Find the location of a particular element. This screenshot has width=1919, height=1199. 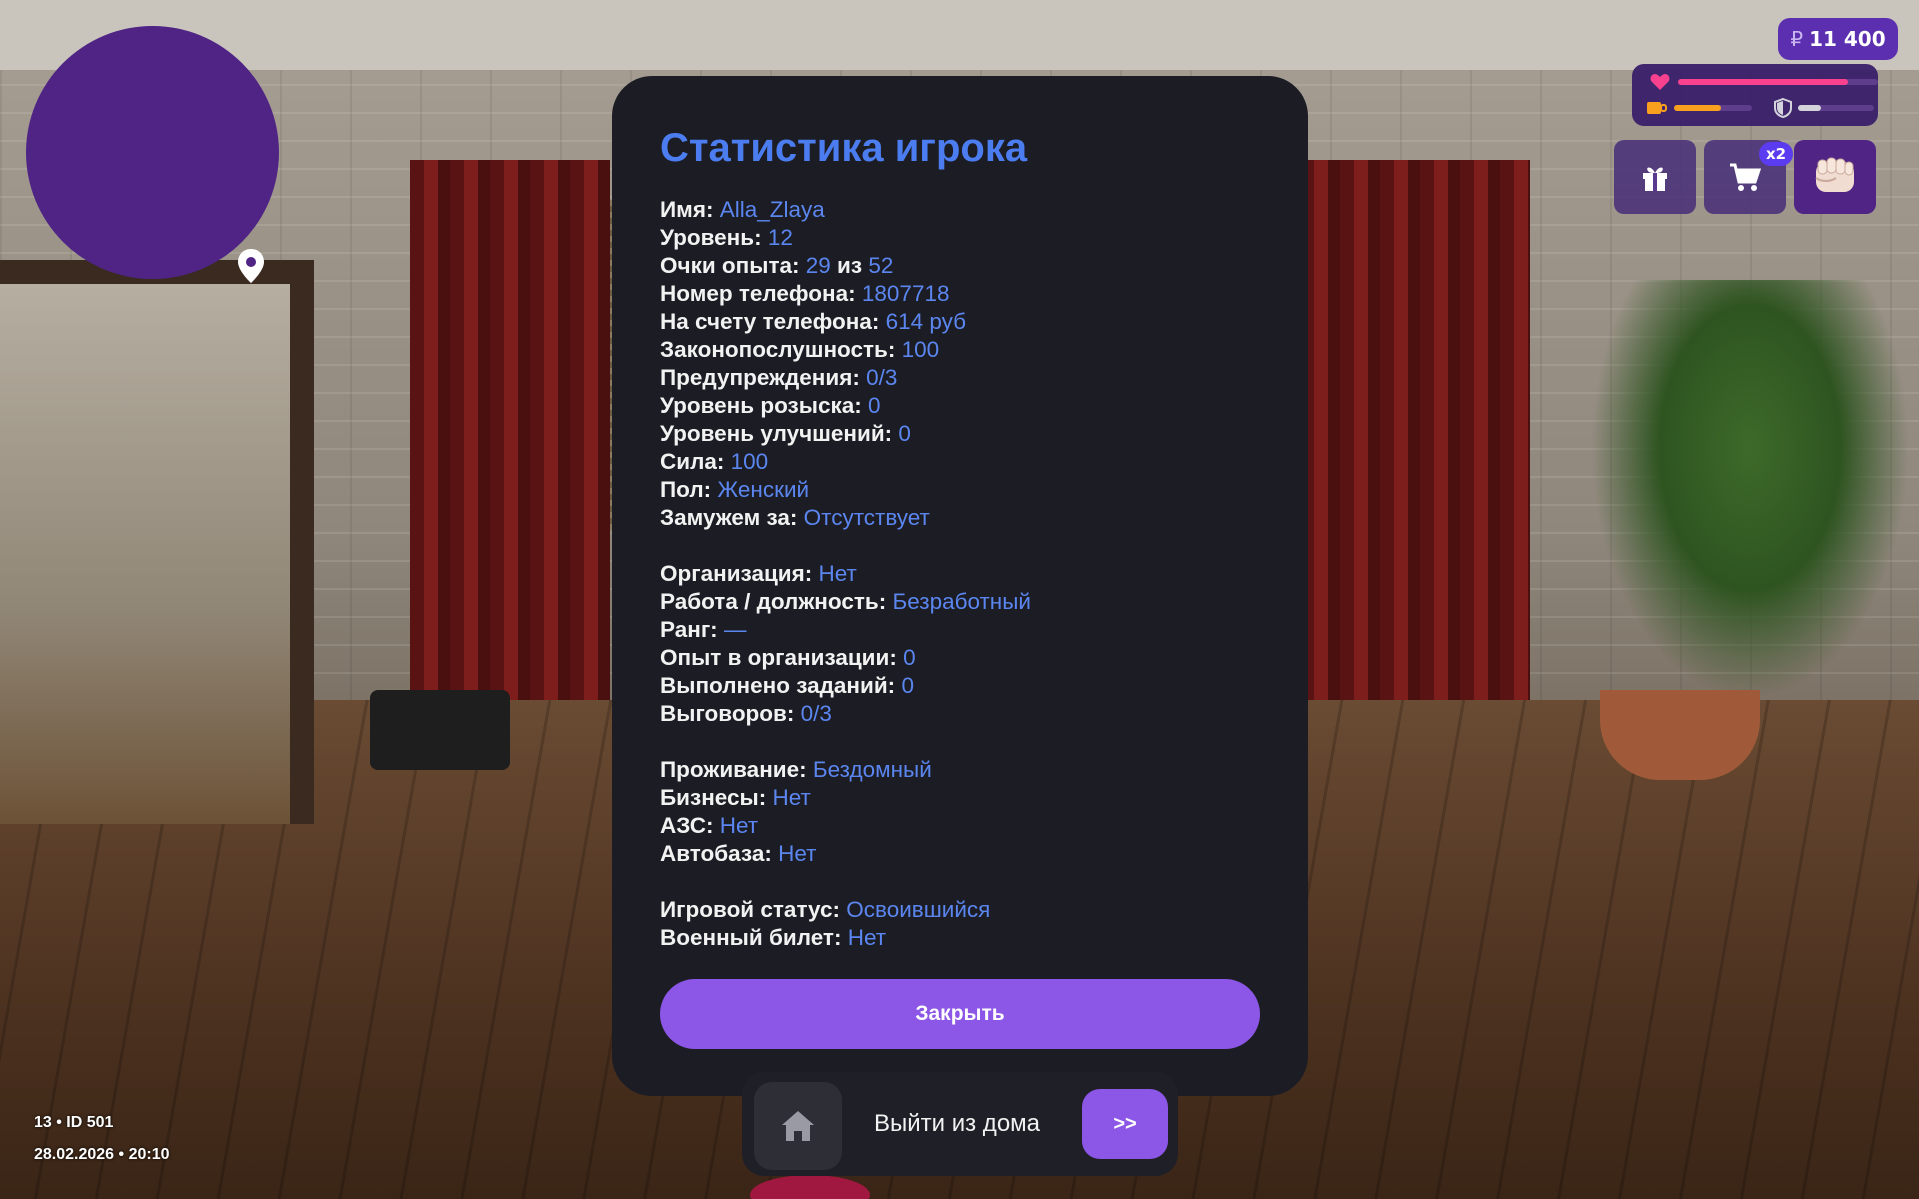

stat-value: Освоившийся is located at coordinates (918, 909).